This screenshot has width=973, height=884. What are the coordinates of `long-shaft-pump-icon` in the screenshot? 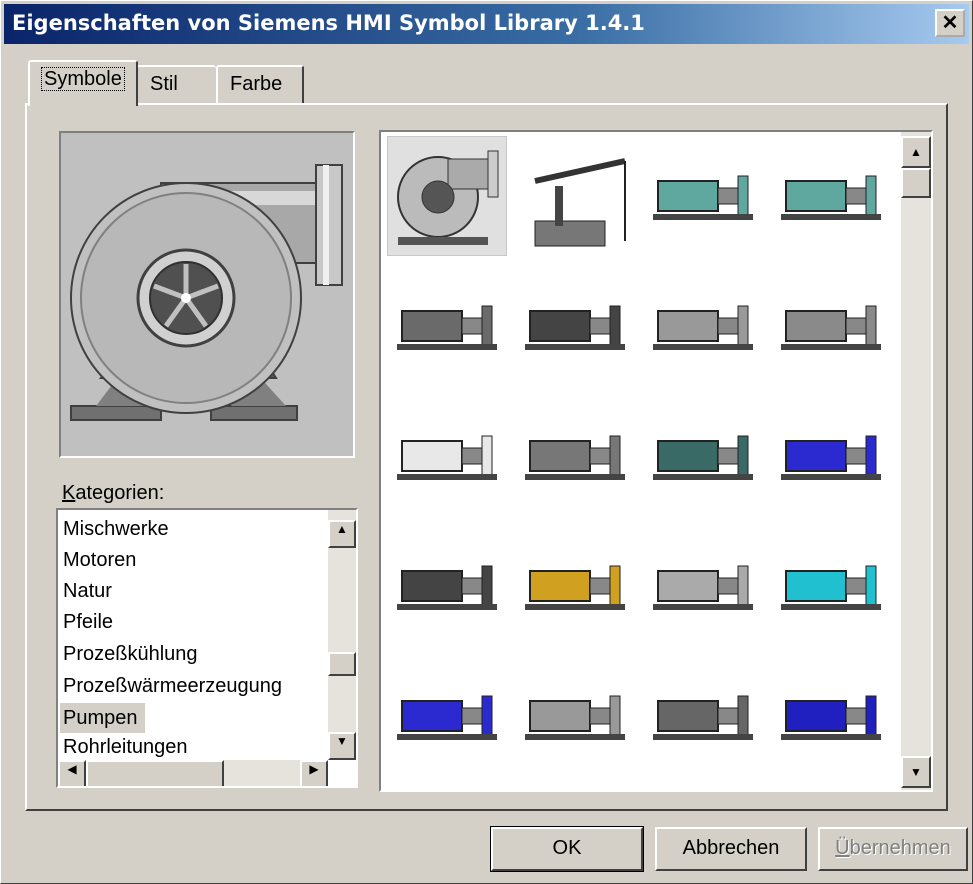 It's located at (447, 587).